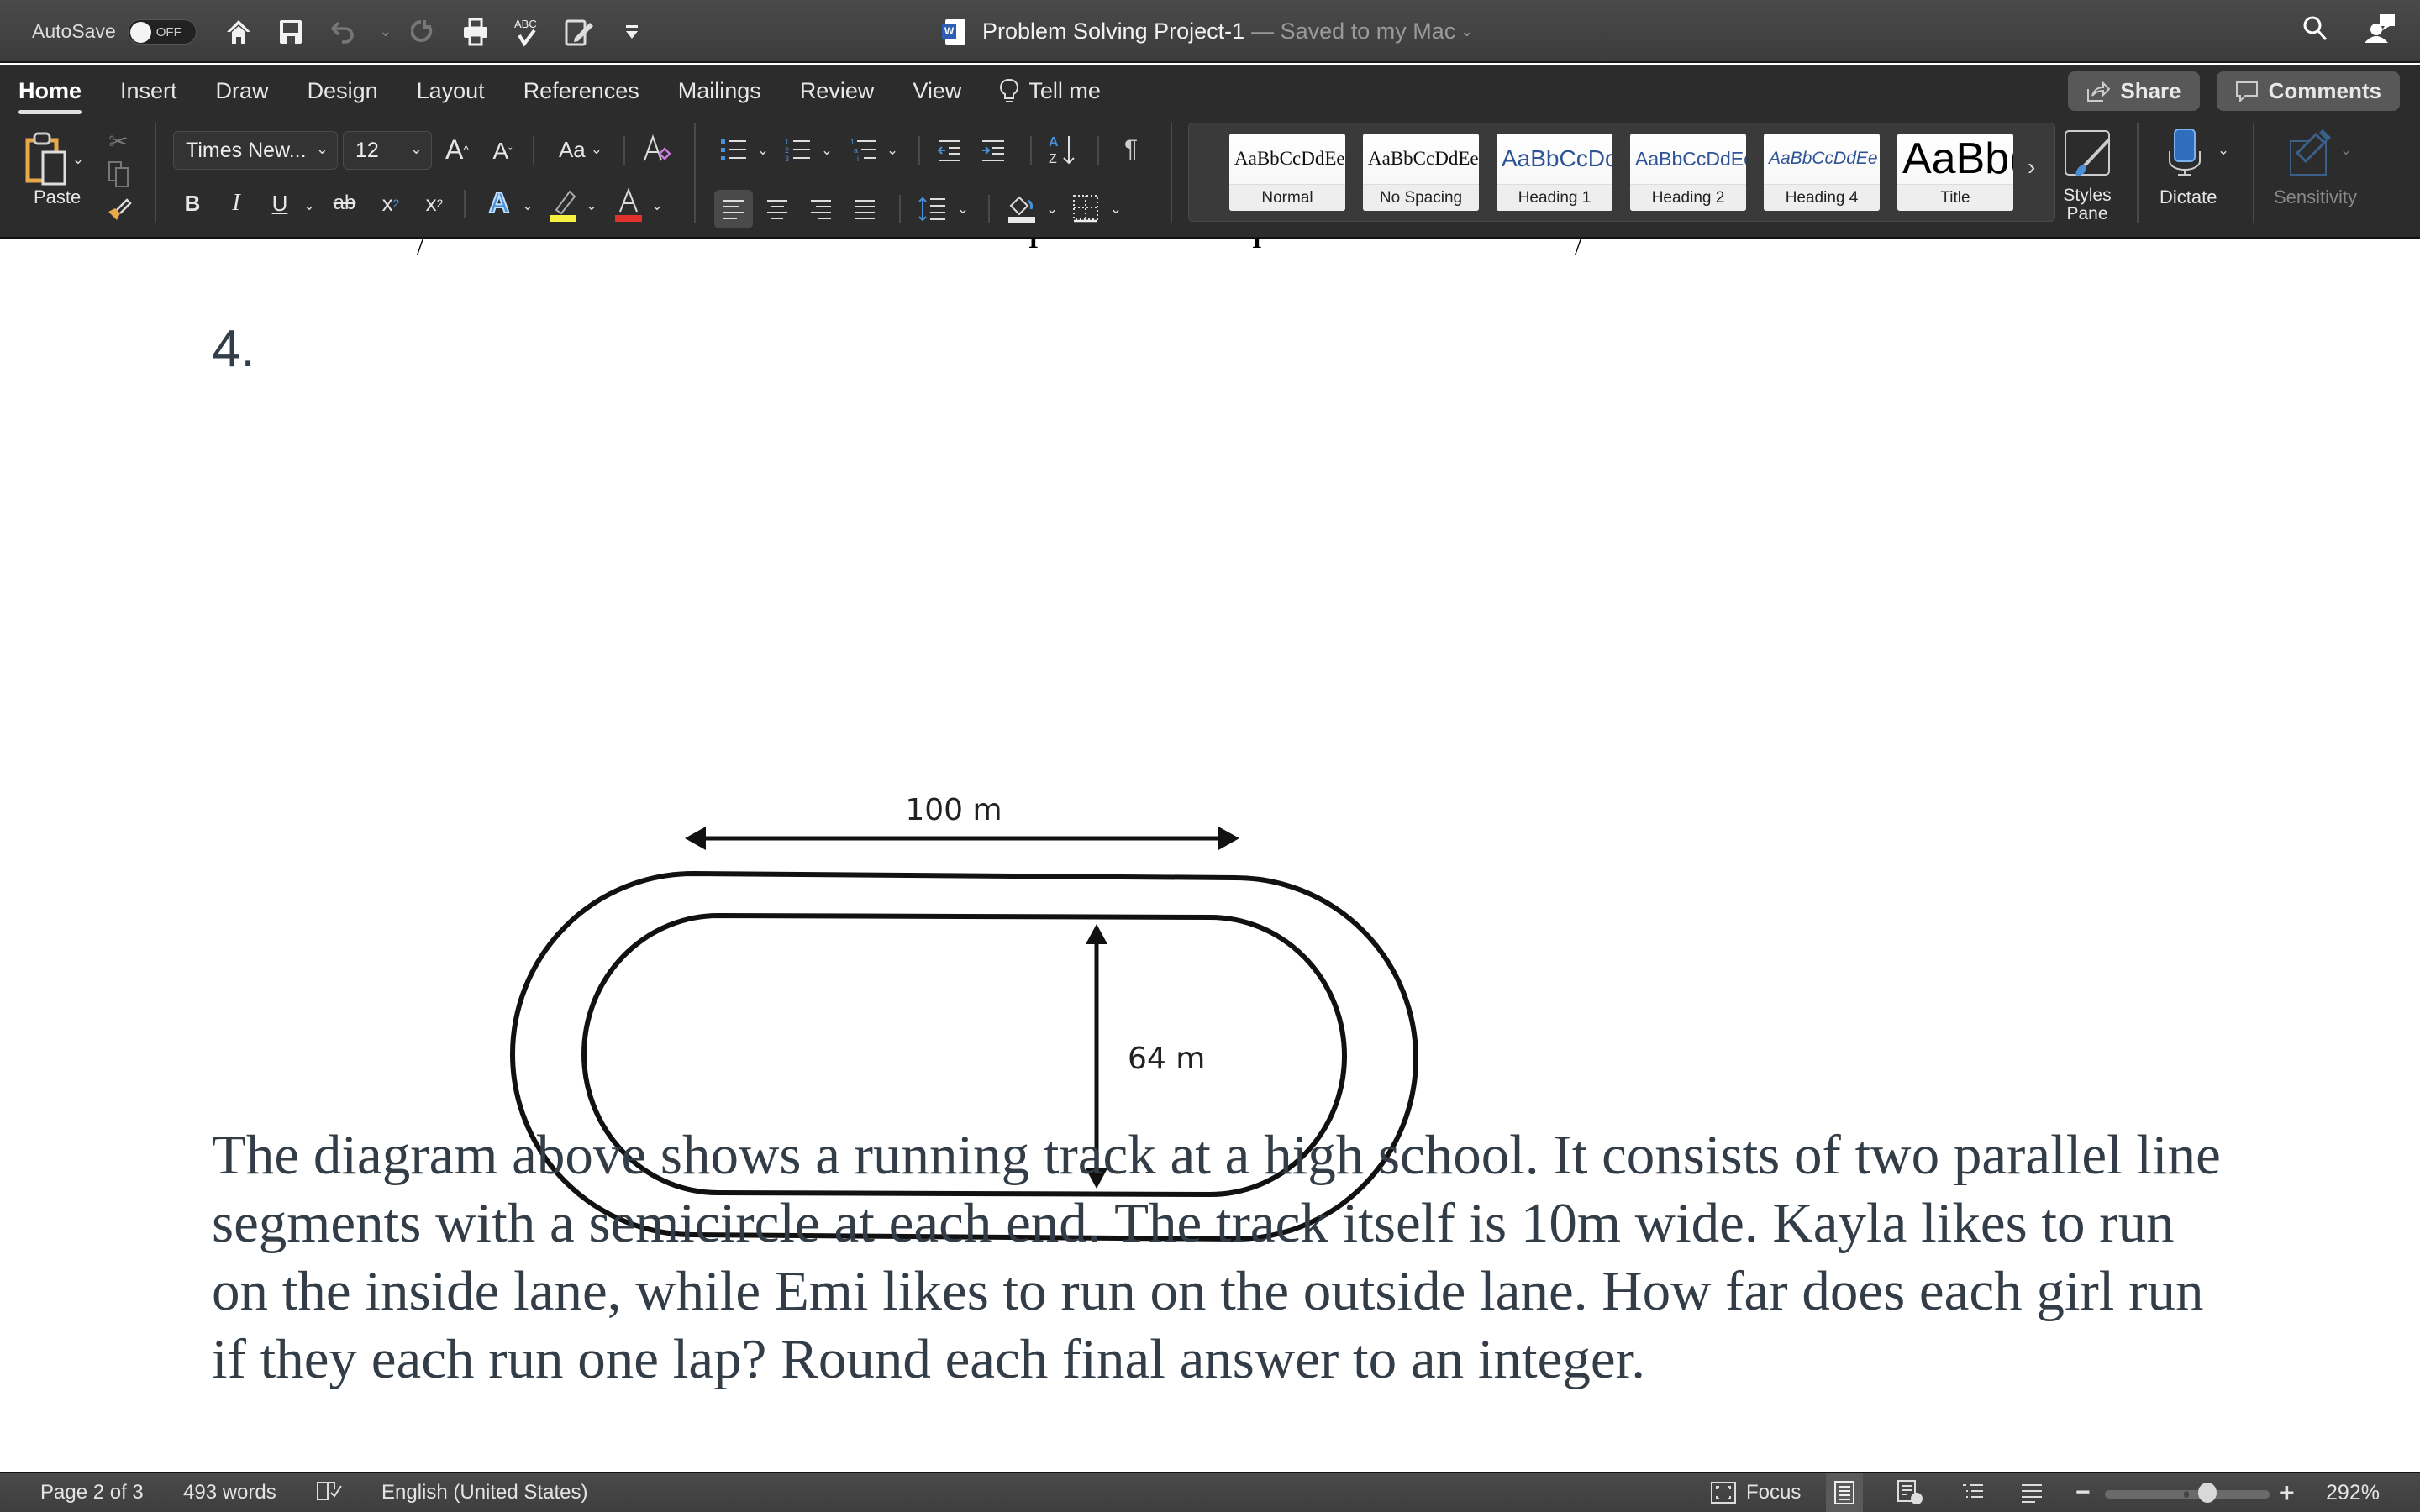 The image size is (2420, 1512). Describe the element at coordinates (242, 91) in the screenshot. I see `tab-draw: Draw` at that location.